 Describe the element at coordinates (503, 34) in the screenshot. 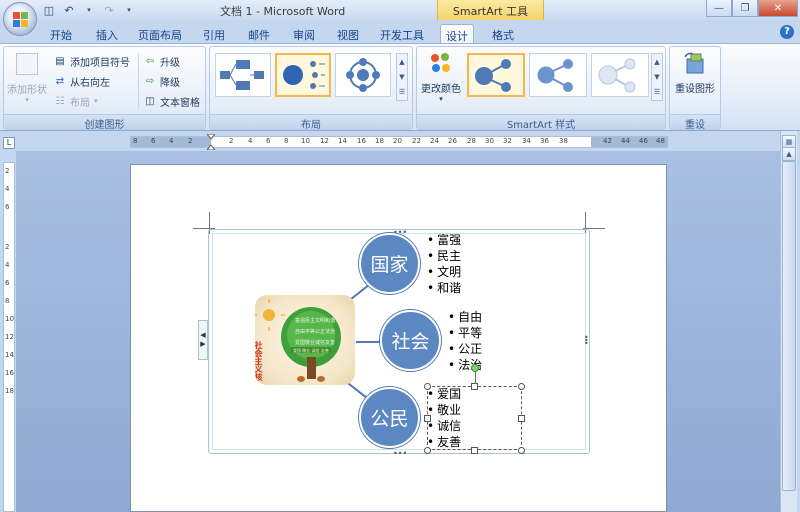

I see `tab-format: 格式` at that location.